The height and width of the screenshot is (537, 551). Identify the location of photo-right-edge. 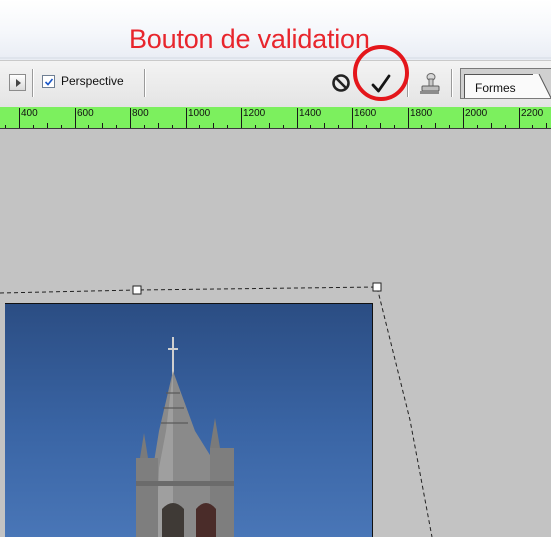
(372, 420).